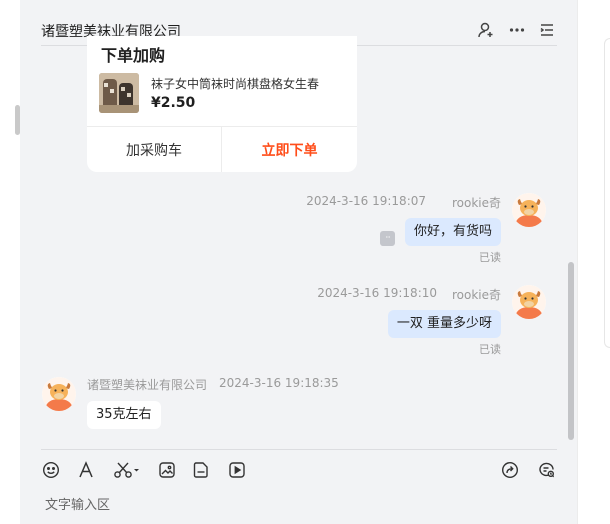 This screenshot has width=610, height=524. I want to click on add-to-cart-button: 加采购车, so click(154, 149).